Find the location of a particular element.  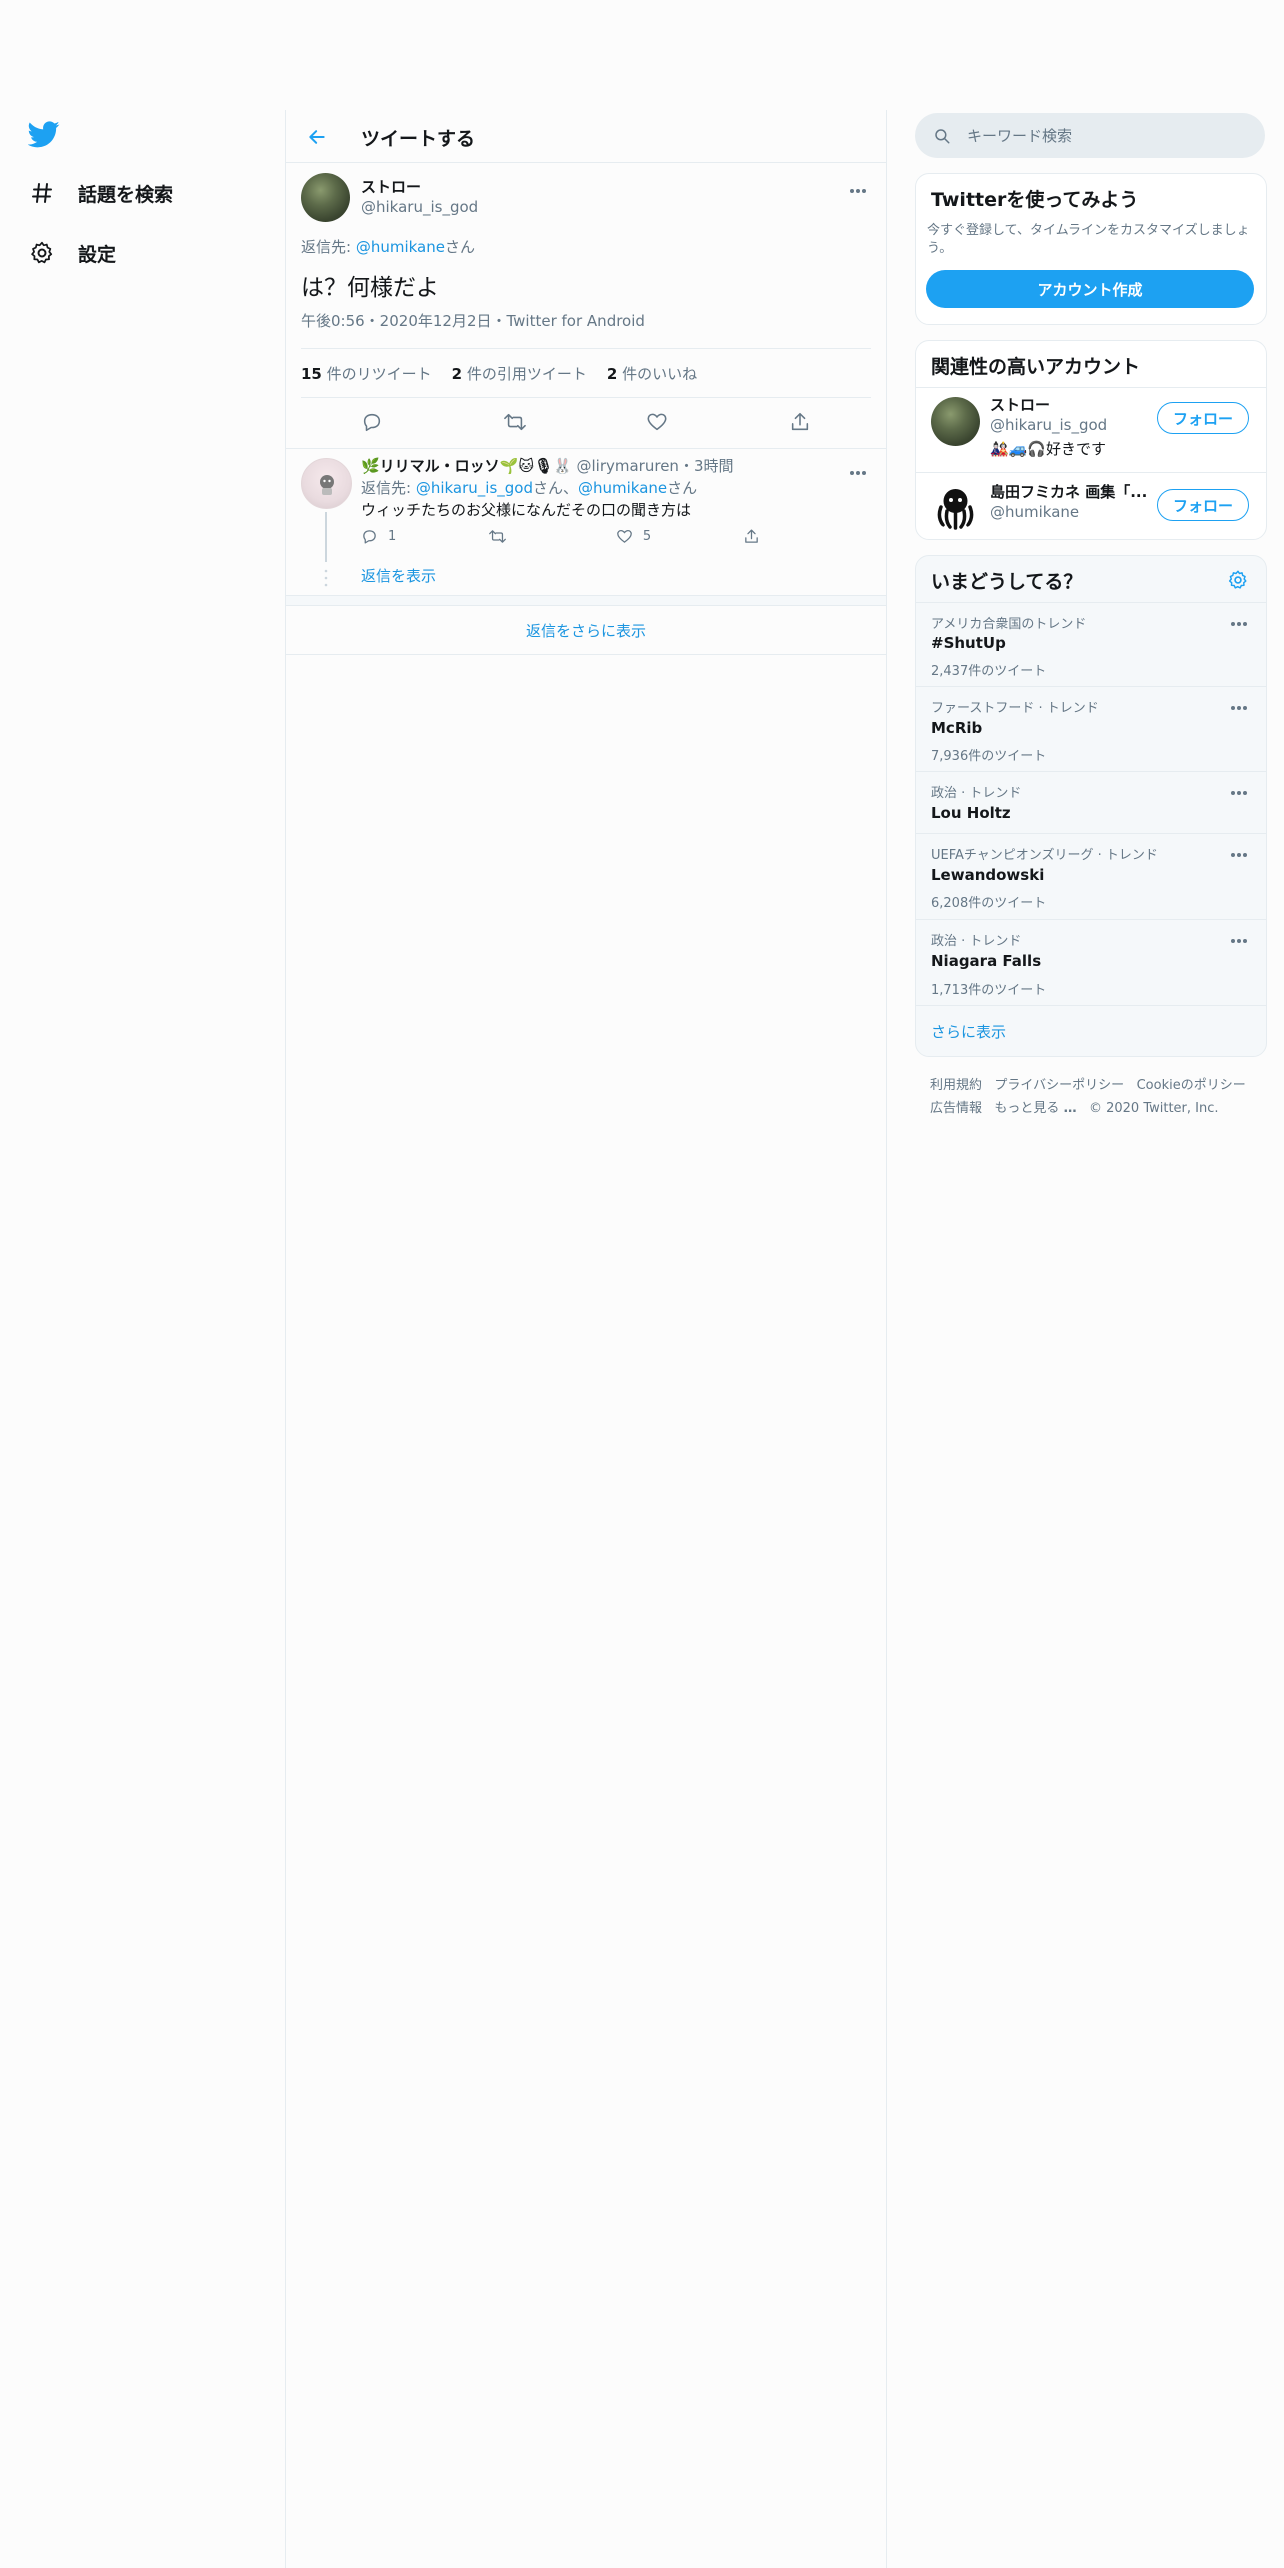

trend-name: McRib is located at coordinates (957, 728).